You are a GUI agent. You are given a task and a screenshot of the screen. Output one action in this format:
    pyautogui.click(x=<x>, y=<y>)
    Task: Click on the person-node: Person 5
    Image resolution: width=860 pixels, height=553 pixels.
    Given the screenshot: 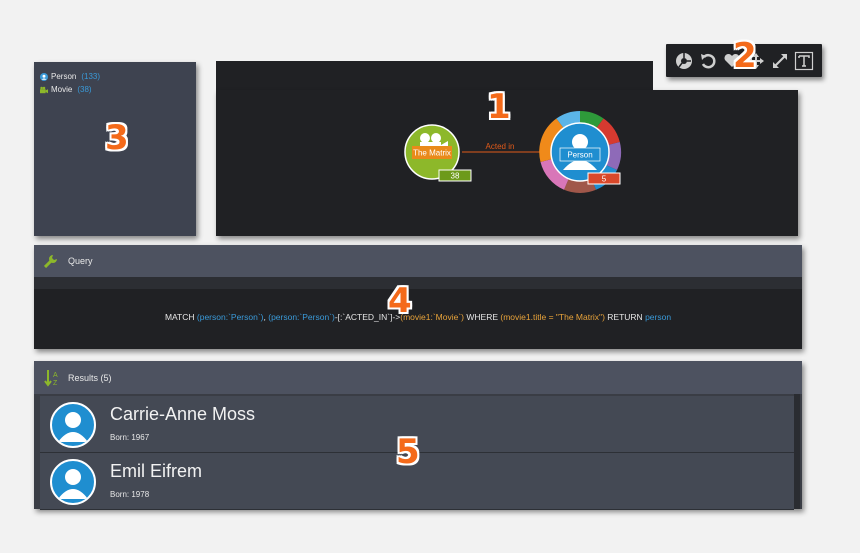 What is the action you would take?
    pyautogui.click(x=580, y=152)
    